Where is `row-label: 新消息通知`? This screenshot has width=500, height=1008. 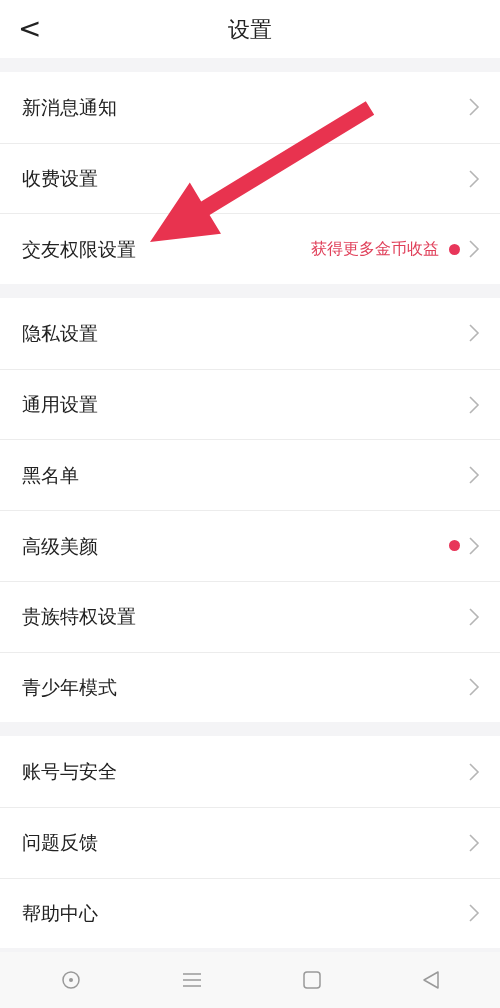
row-label: 新消息通知 is located at coordinates (70, 108).